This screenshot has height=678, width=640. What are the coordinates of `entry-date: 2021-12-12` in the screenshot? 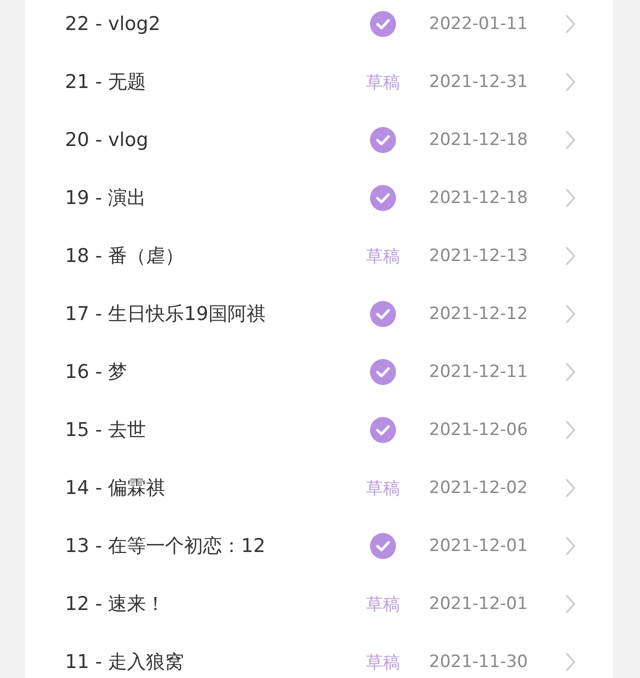 It's located at (479, 314).